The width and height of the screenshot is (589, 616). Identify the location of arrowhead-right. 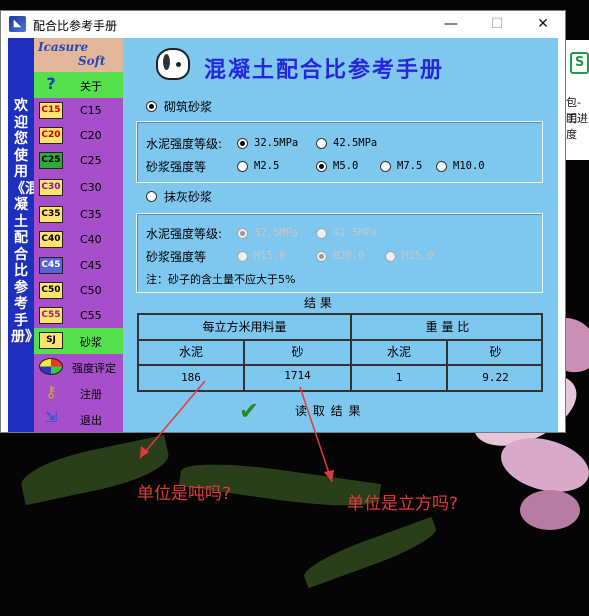
(329, 476).